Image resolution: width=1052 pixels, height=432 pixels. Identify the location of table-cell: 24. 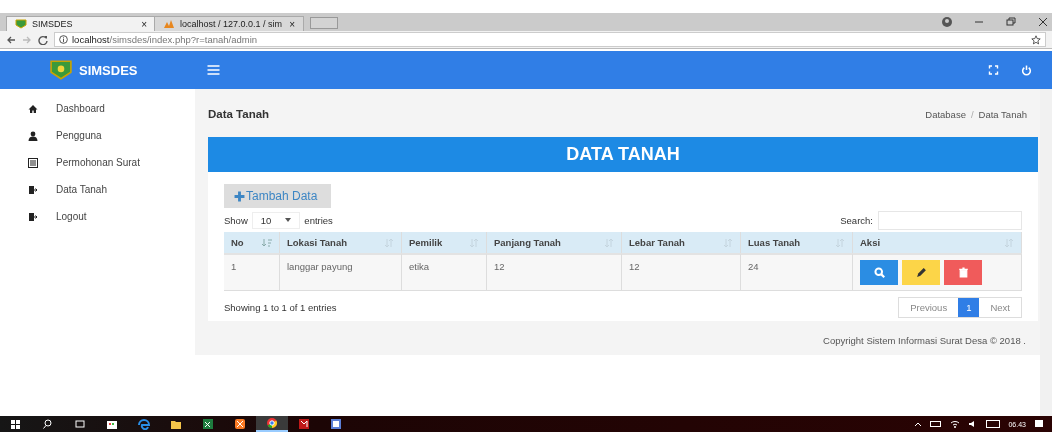
(797, 272).